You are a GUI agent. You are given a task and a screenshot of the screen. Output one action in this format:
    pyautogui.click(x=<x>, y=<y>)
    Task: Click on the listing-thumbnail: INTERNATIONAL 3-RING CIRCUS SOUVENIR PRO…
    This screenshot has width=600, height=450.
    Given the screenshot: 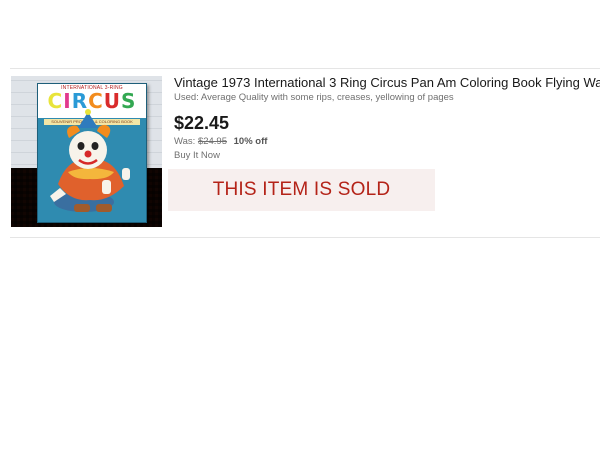 What is the action you would take?
    pyautogui.click(x=86, y=151)
    